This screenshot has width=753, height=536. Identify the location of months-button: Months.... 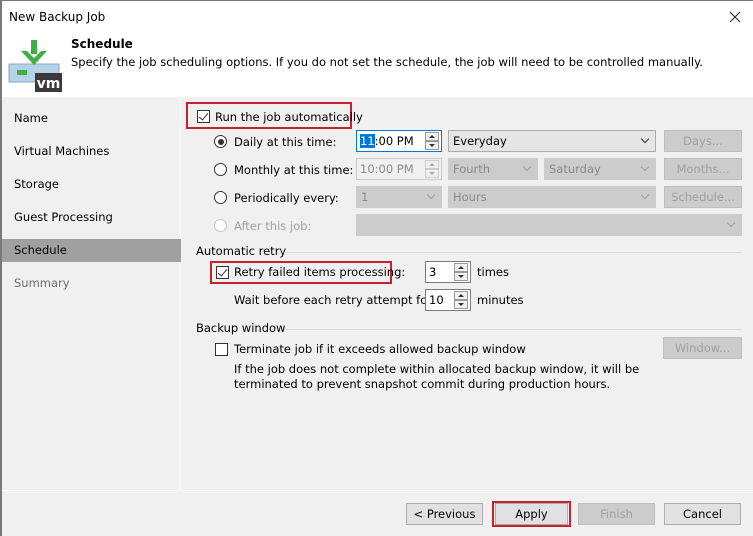
(703, 169).